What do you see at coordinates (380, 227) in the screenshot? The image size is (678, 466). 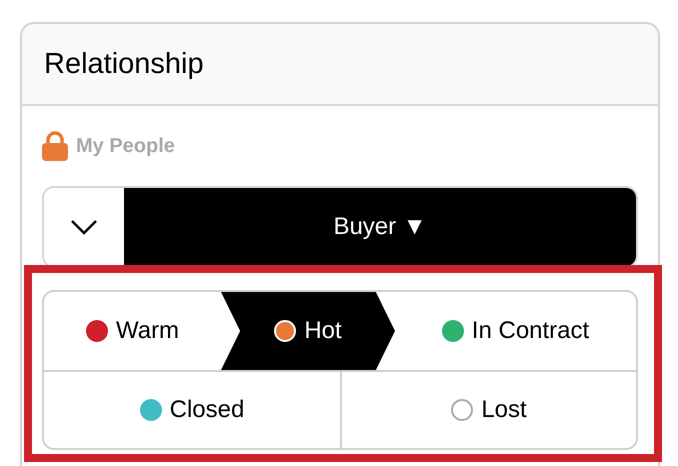 I see `dropdown-value: Buyer ▼` at bounding box center [380, 227].